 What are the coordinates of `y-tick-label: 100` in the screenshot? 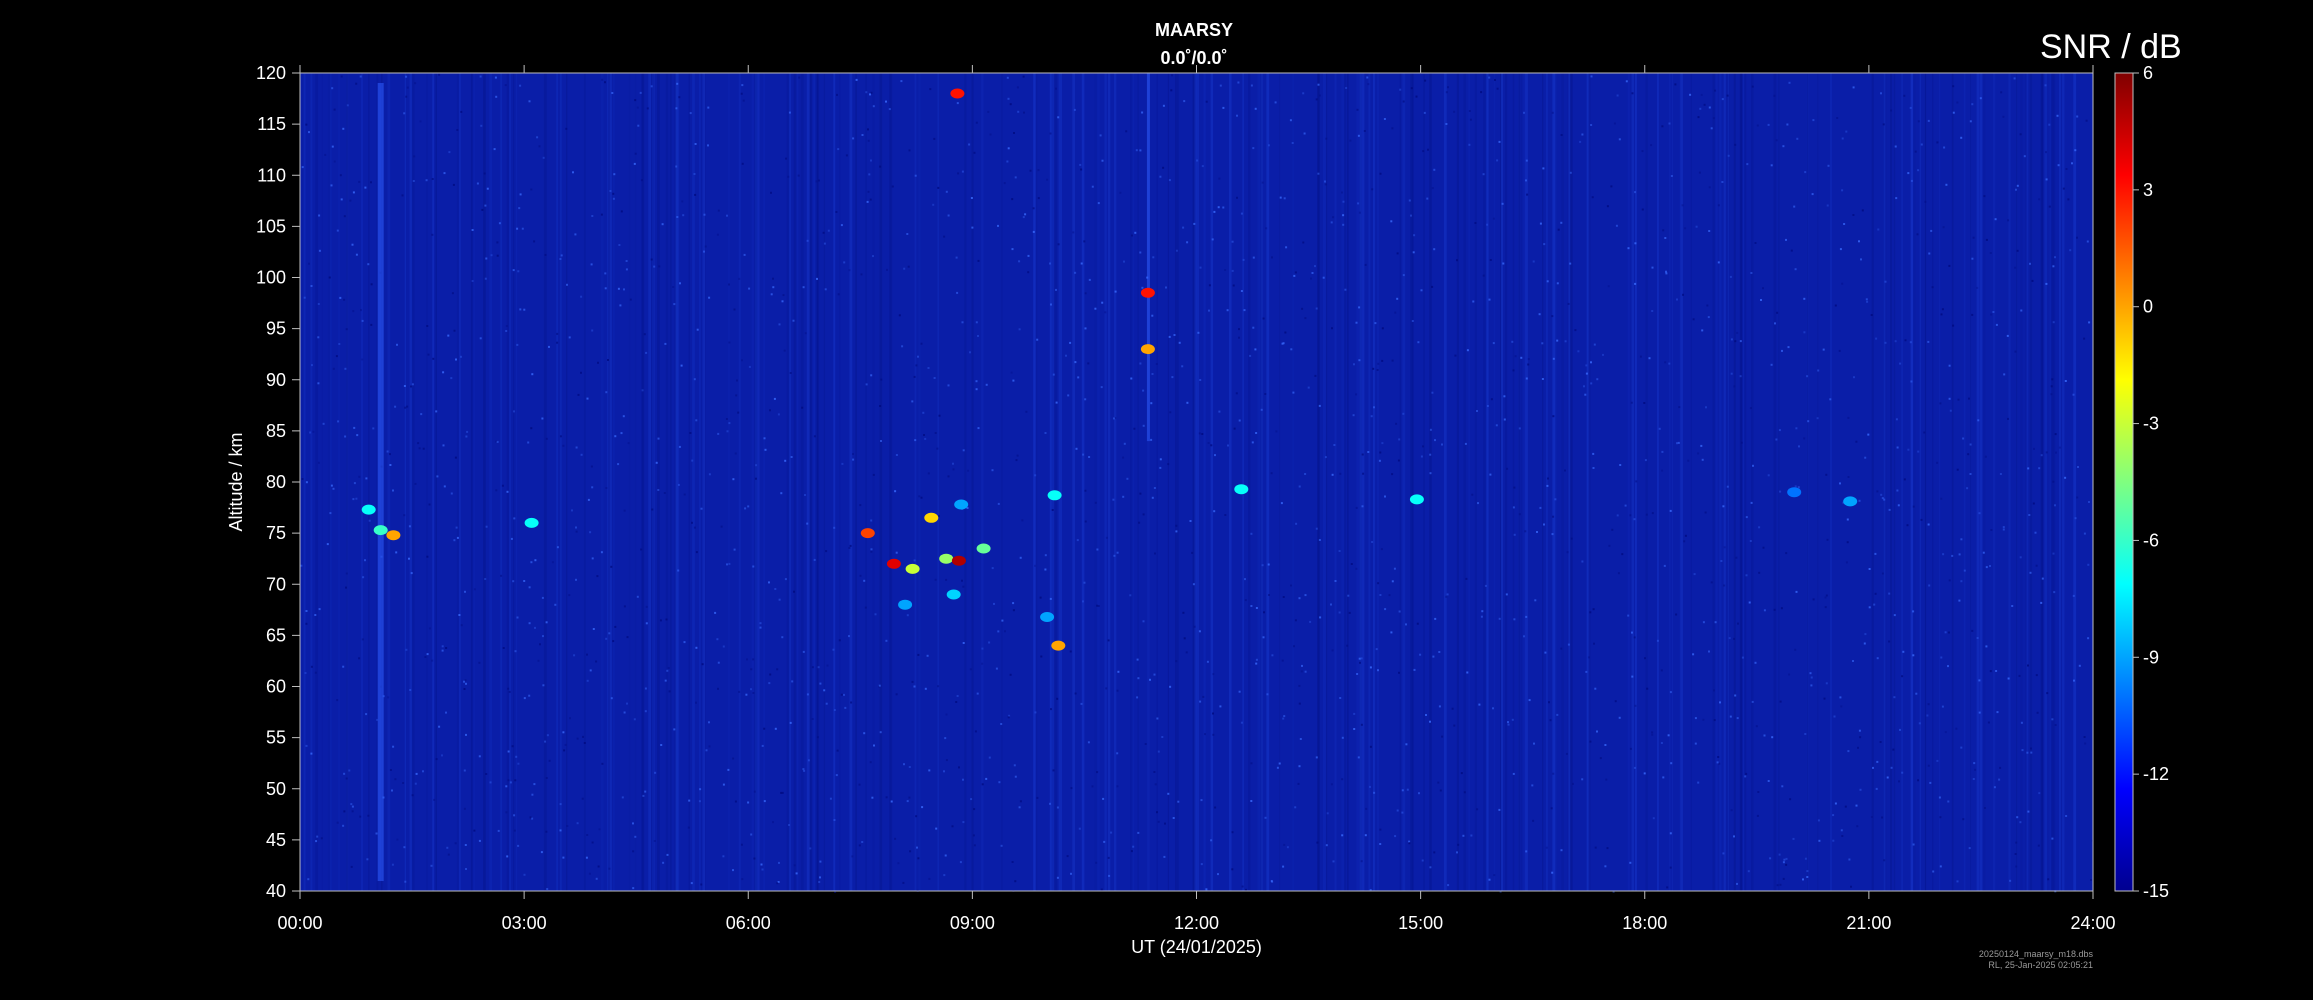 It's located at (271, 278).